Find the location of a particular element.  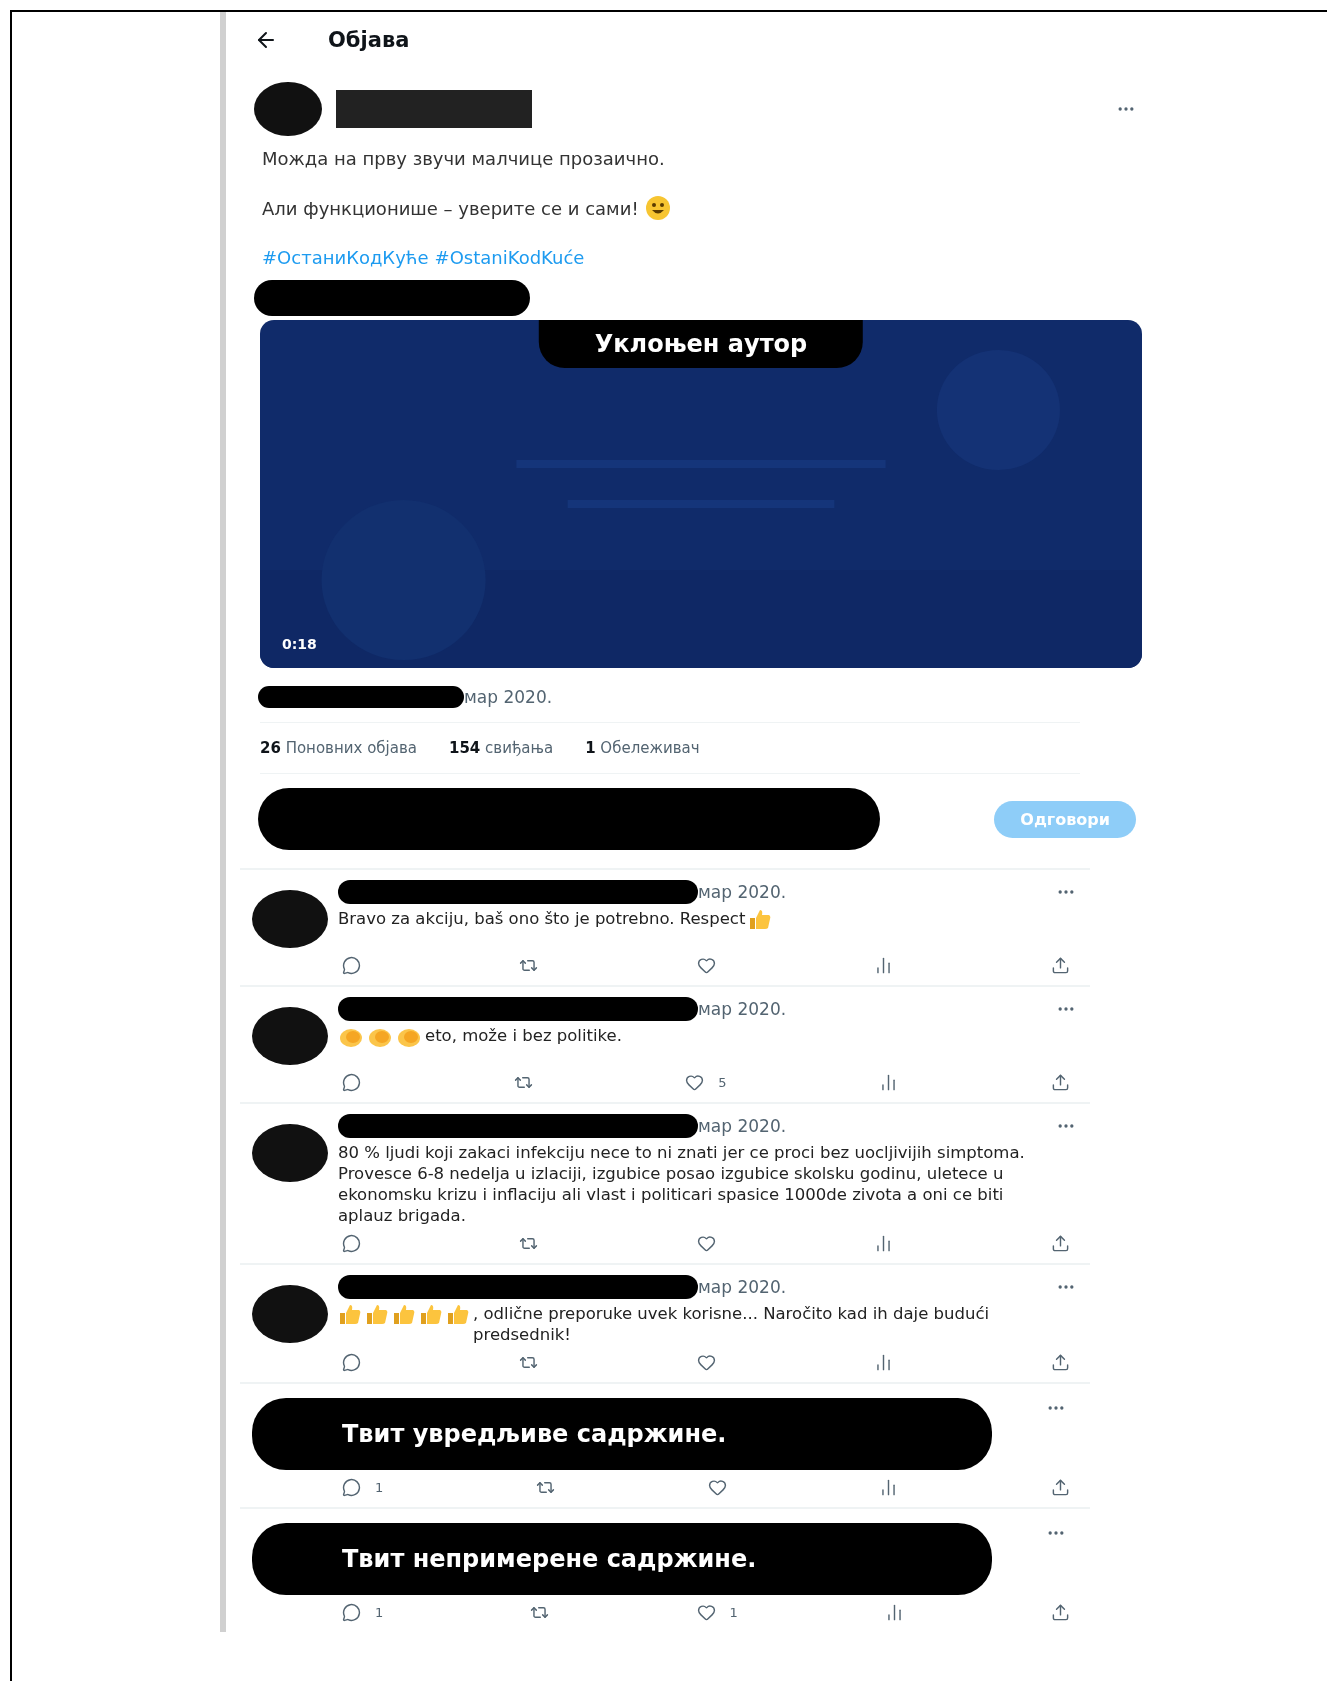

removed-author-label: Уклоњен аутор is located at coordinates (701, 344).